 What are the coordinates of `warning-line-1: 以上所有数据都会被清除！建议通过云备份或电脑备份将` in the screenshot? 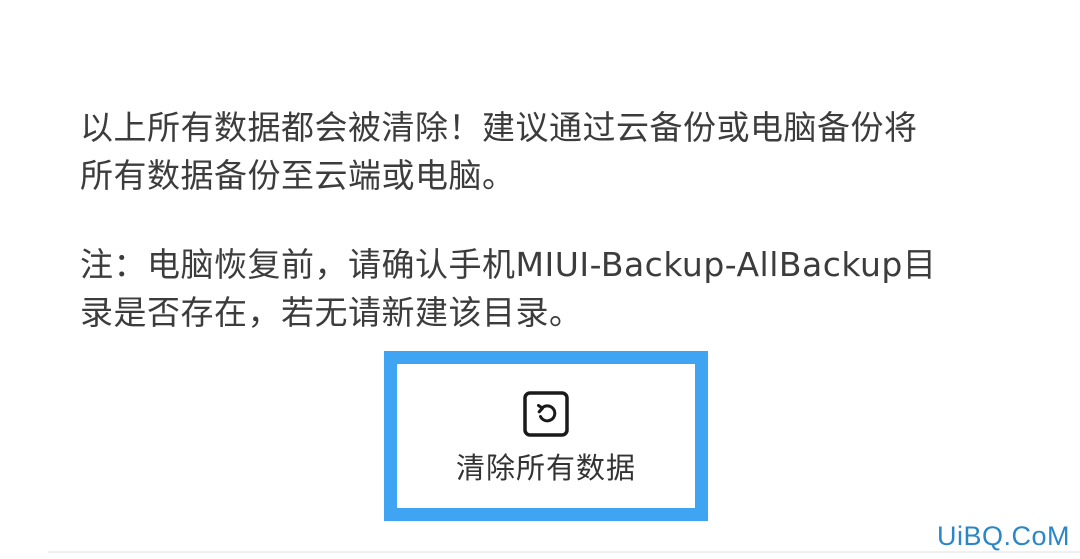 It's located at (499, 127).